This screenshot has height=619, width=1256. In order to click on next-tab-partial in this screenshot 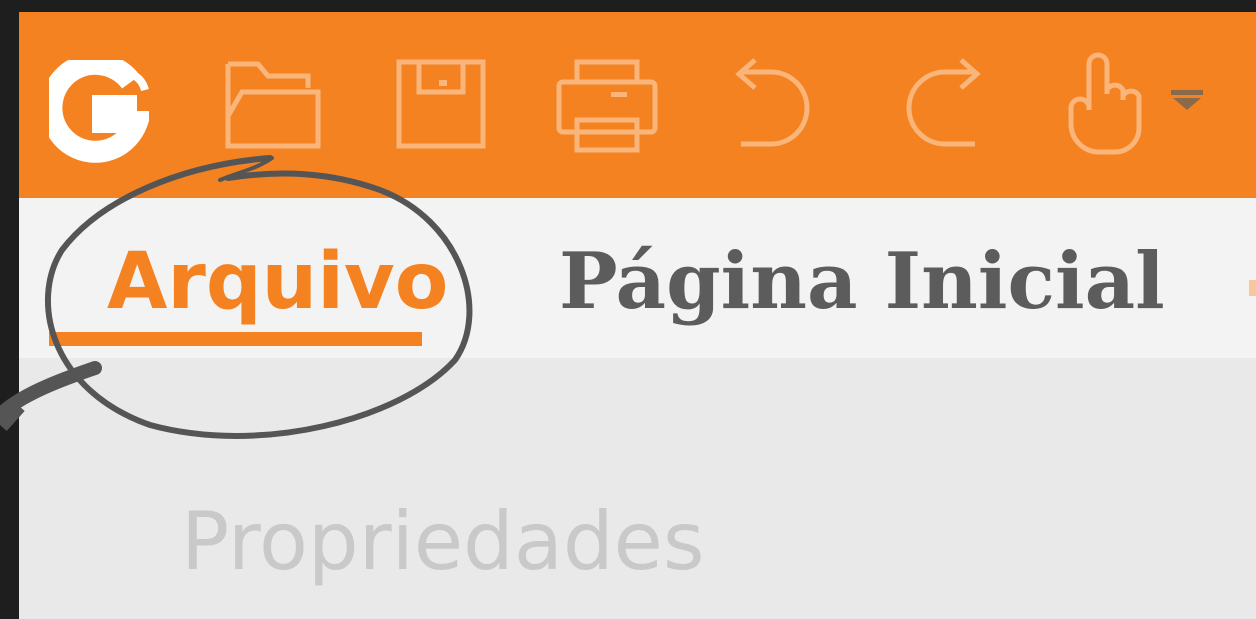, I will do `click(1252, 288)`.